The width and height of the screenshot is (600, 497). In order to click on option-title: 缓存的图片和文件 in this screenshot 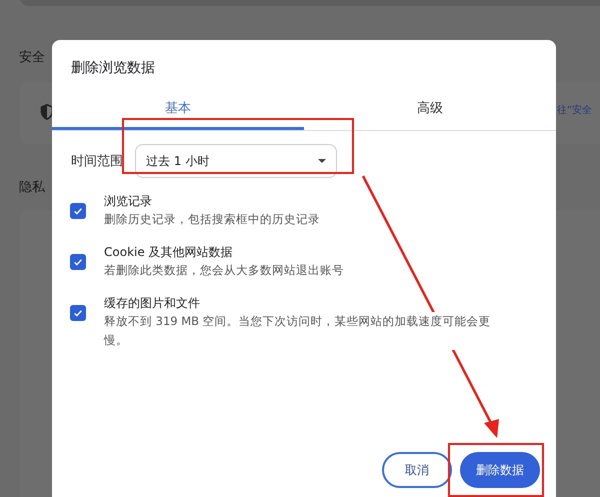, I will do `click(152, 303)`.